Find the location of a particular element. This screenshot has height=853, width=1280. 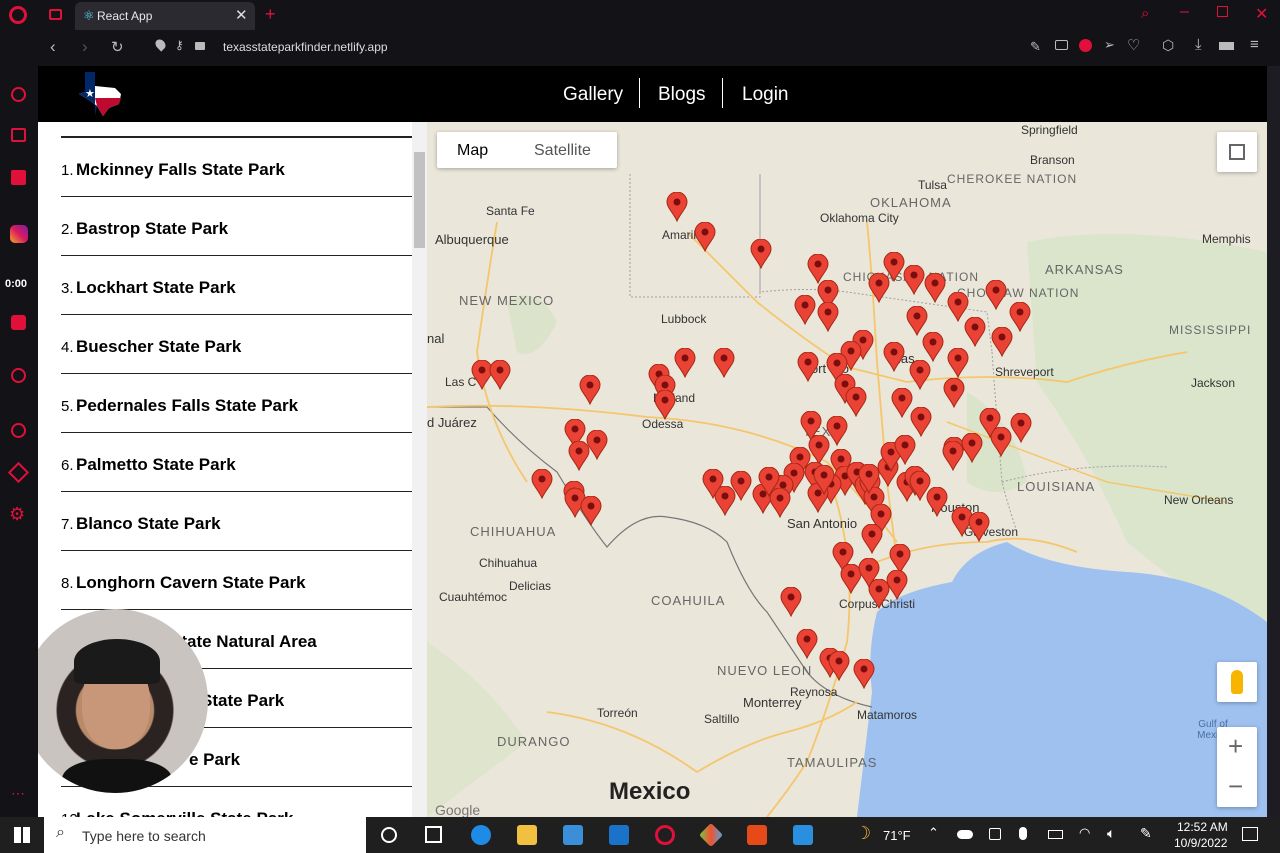

git-icon is located at coordinates (711, 835).